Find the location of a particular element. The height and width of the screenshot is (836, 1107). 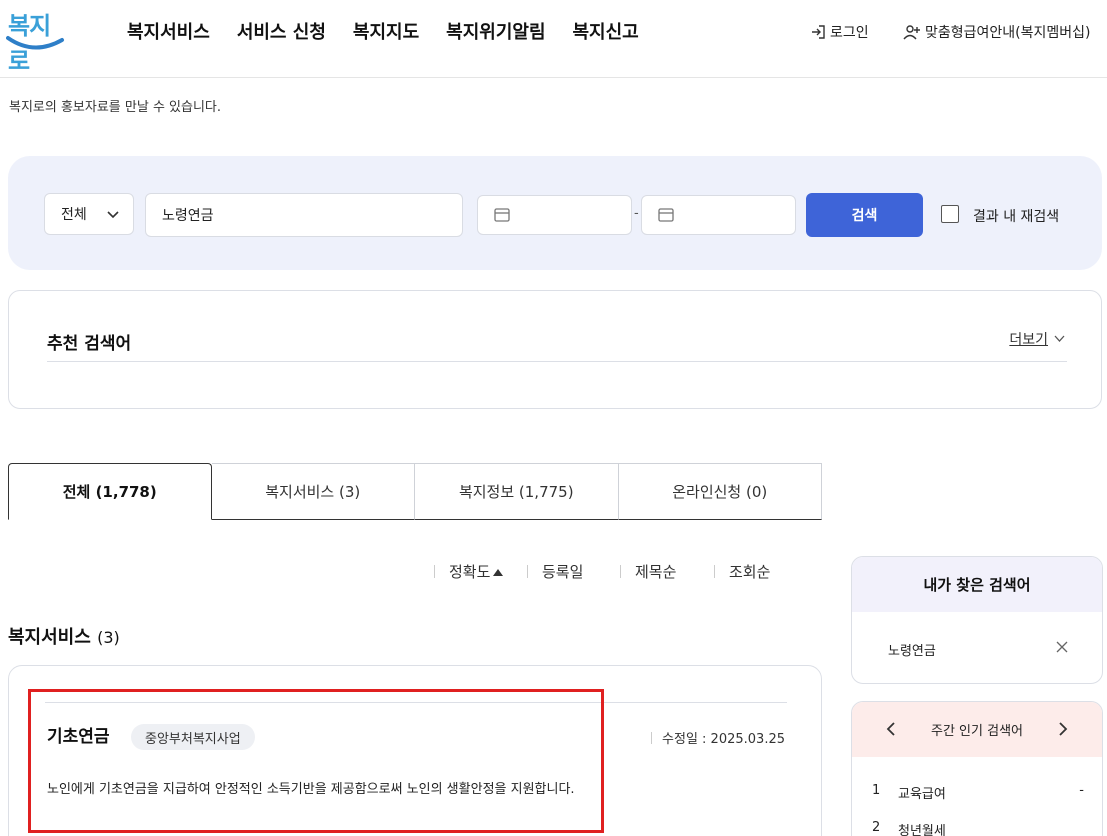

tab-all: 전체 (1,778) is located at coordinates (110, 491).